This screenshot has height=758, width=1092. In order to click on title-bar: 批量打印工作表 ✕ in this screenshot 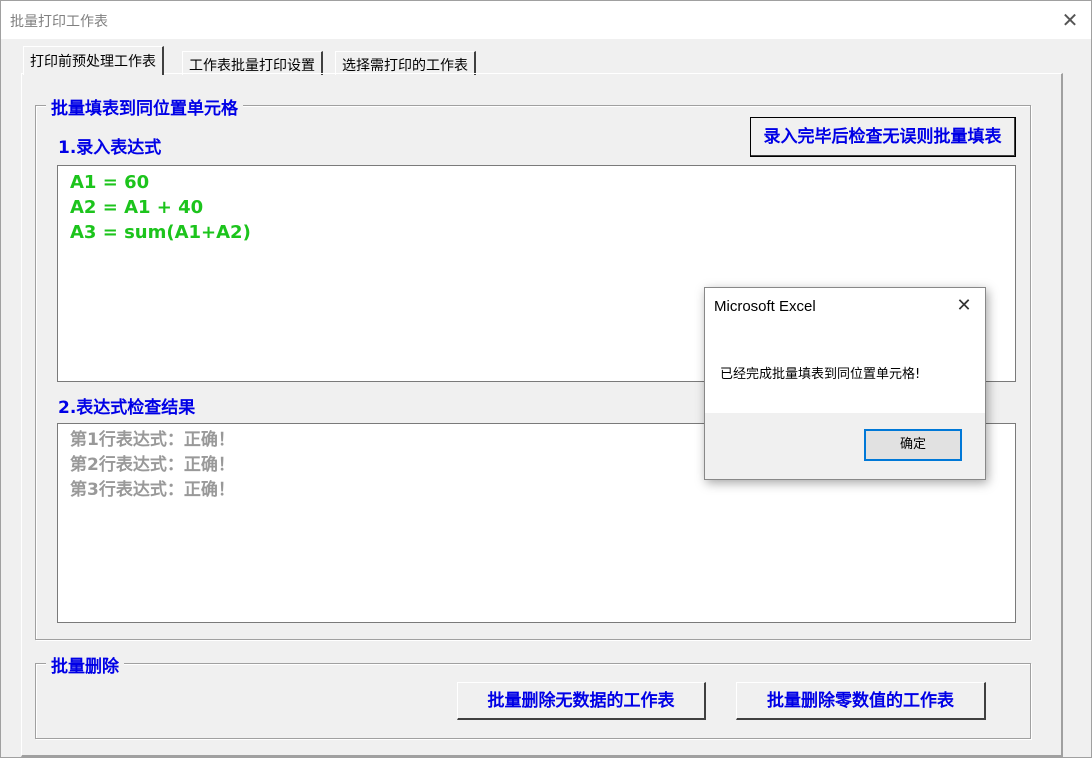, I will do `click(546, 20)`.